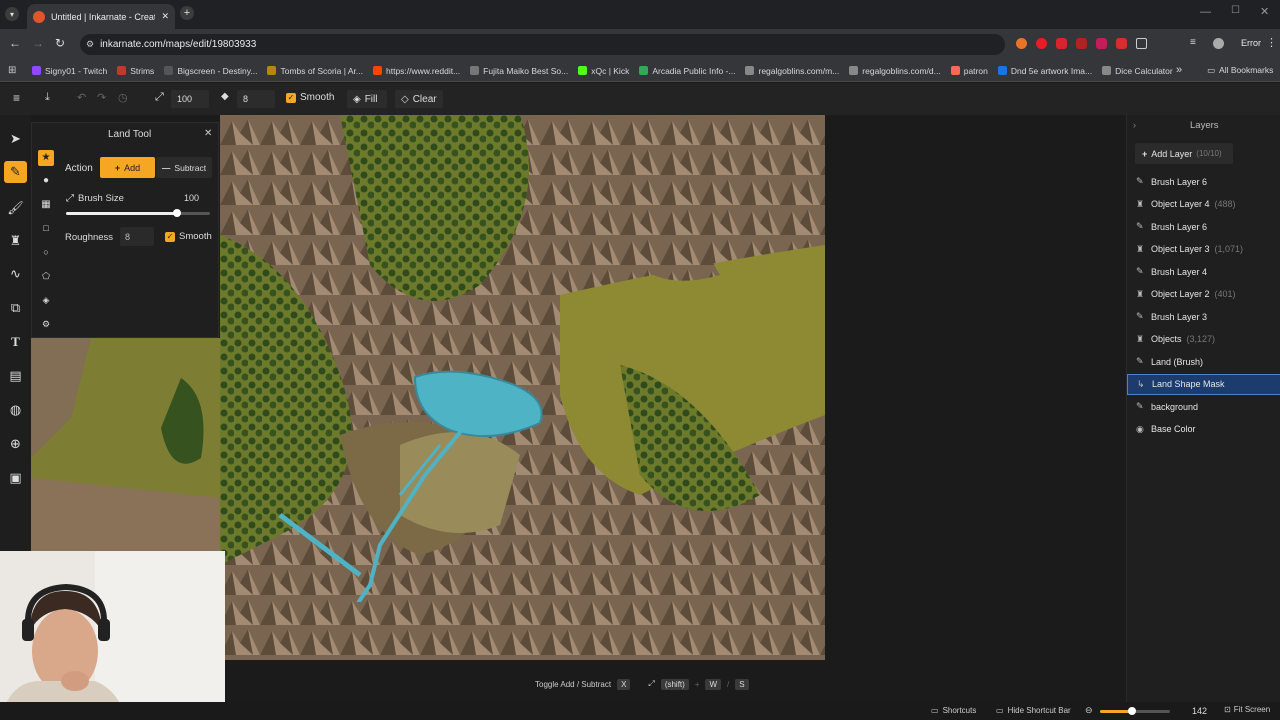 Image resolution: width=1280 pixels, height=720 pixels. What do you see at coordinates (1033, 710) in the screenshot?
I see `hide-shortcut-bar-button: ▭ Hide Shortcut Bar` at bounding box center [1033, 710].